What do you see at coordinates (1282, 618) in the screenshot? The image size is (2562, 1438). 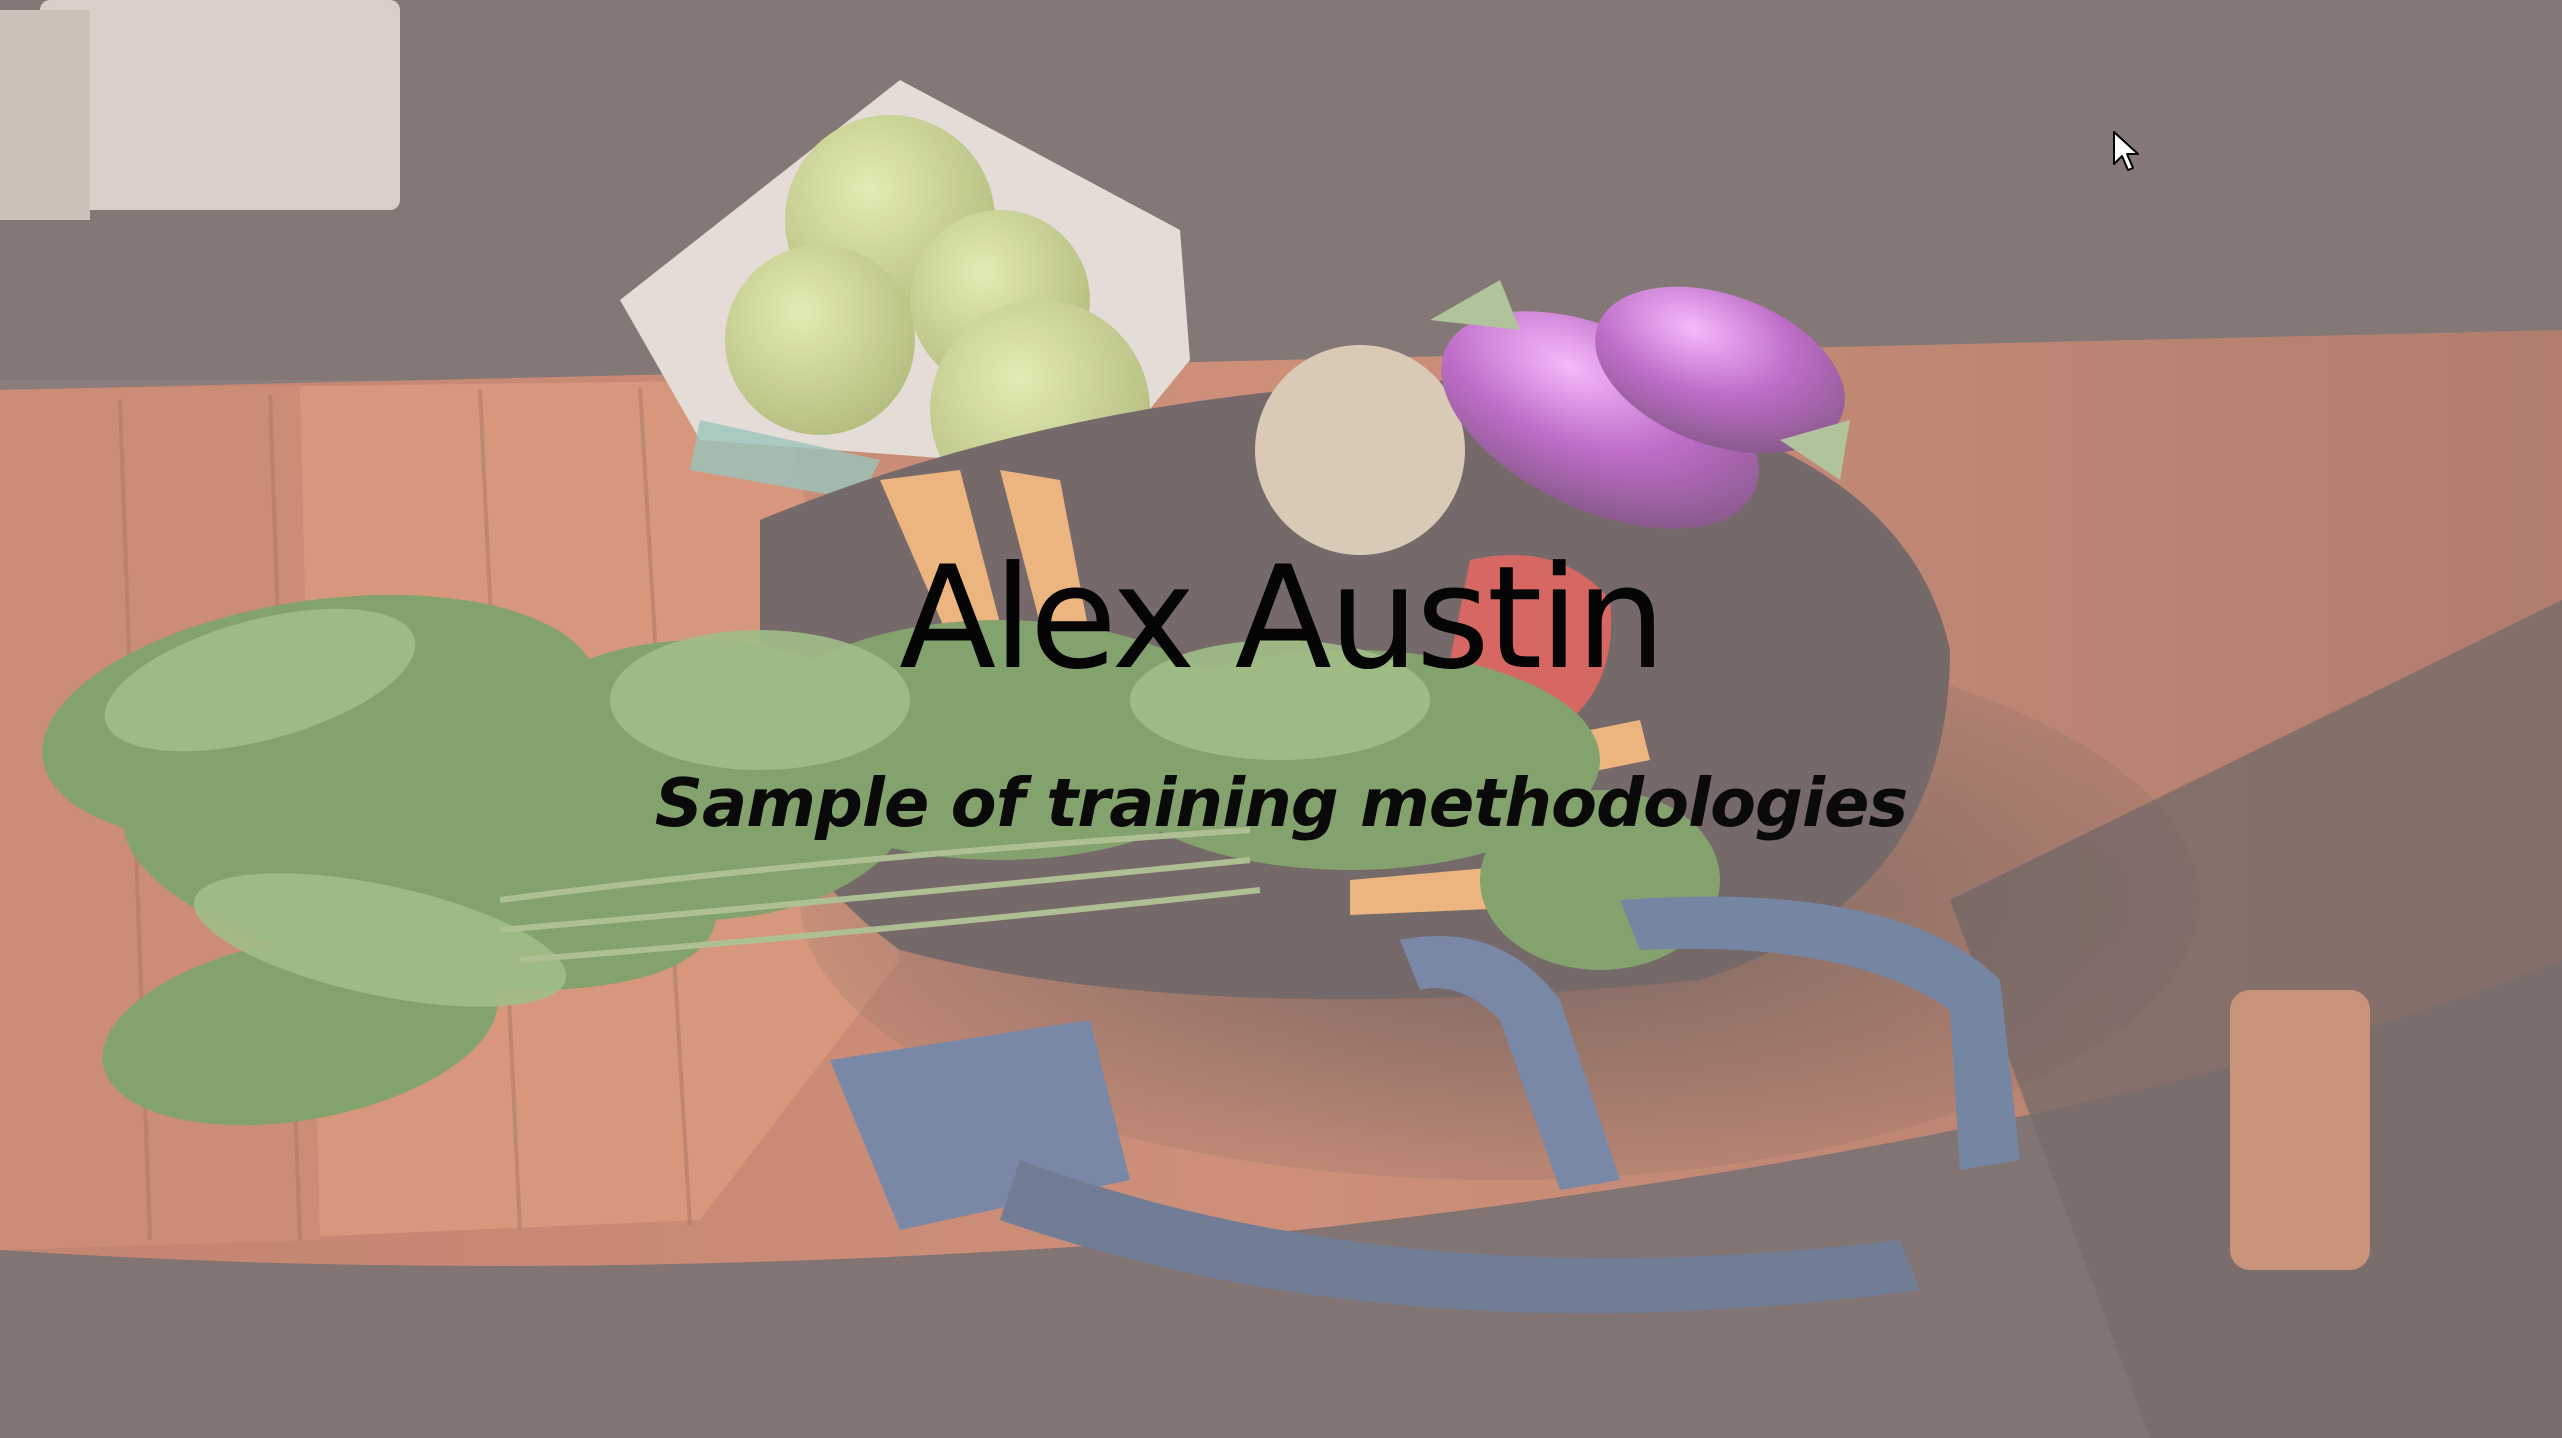 I see `slide-title: Alex Austin` at bounding box center [1282, 618].